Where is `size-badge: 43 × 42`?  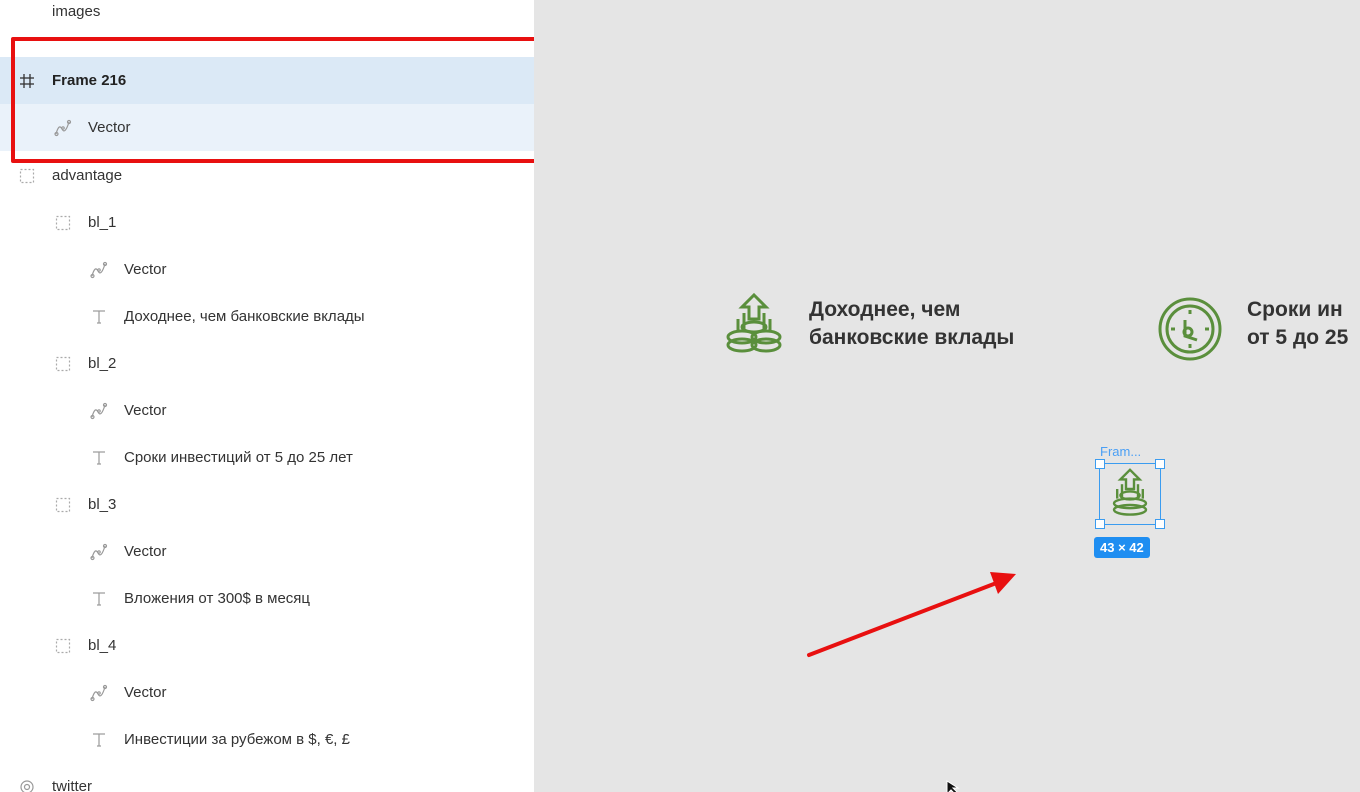
size-badge: 43 × 42 is located at coordinates (1122, 547).